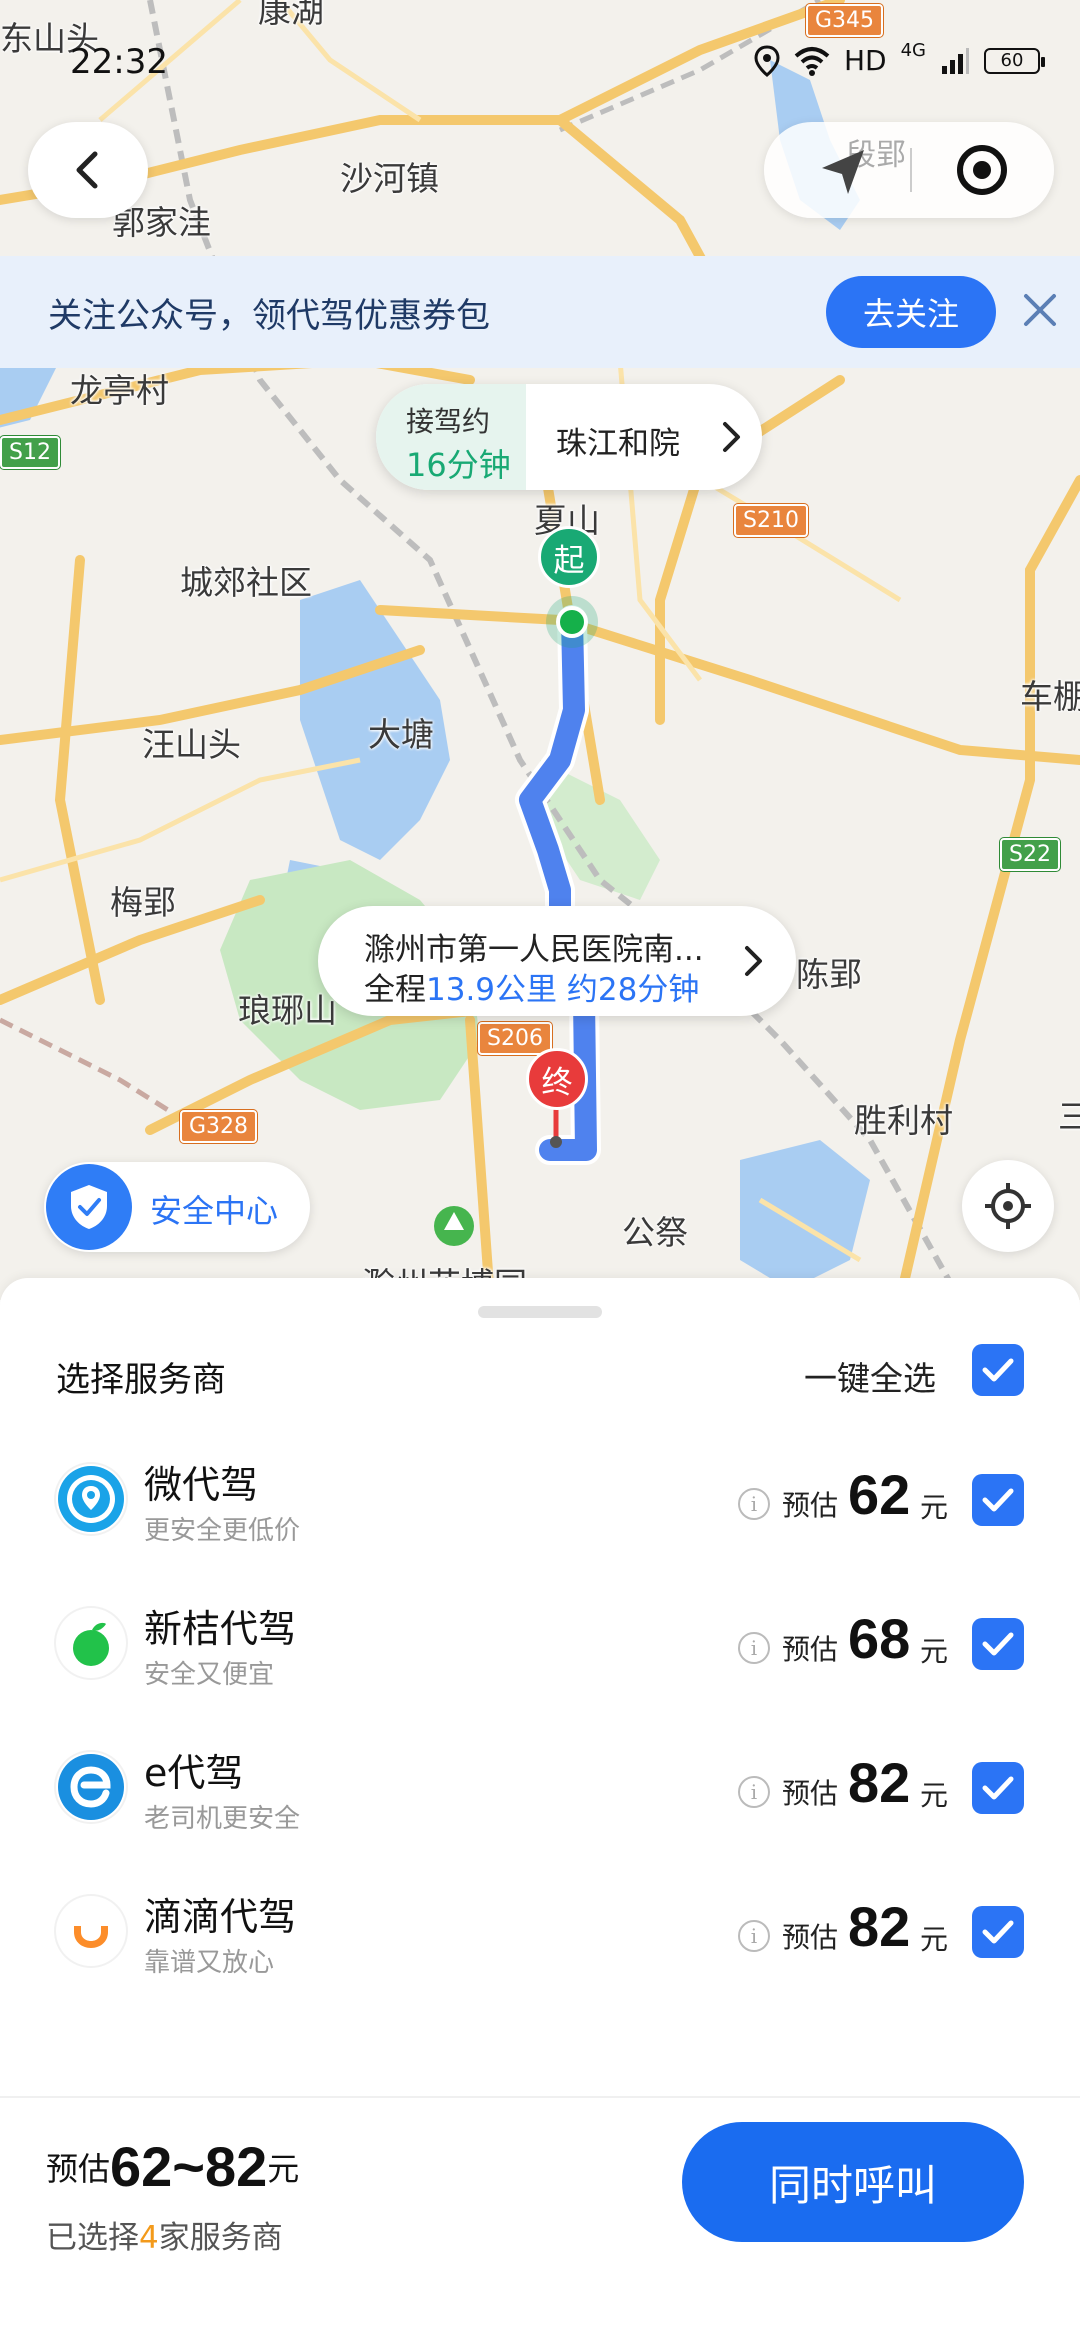  I want to click on status-time: 22:32, so click(119, 62).